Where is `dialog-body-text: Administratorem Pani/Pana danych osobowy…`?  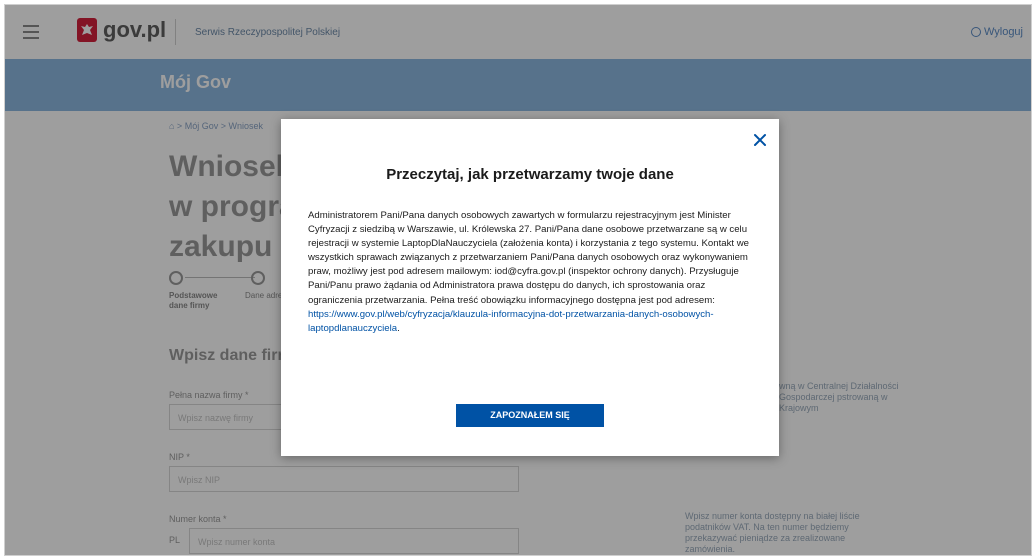 dialog-body-text: Administratorem Pani/Pana danych osobowy… is located at coordinates (528, 258).